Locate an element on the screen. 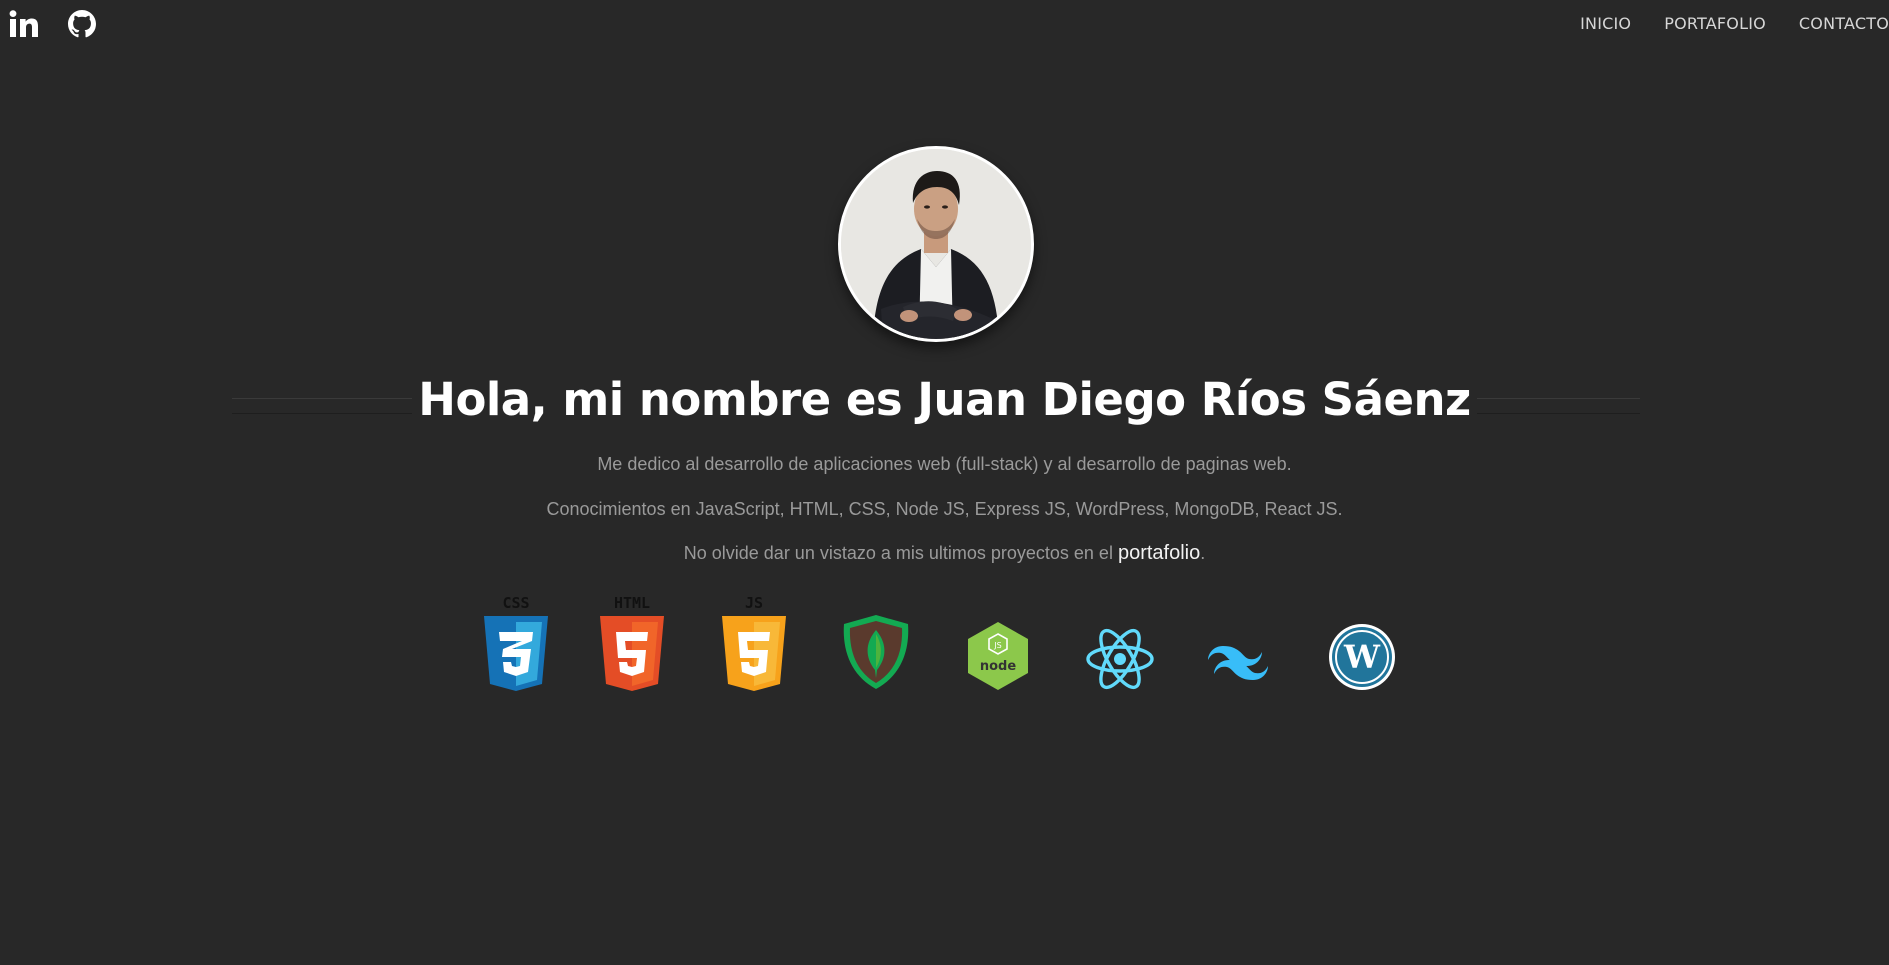  nav-item-portafolio: PORTAFOLIO is located at coordinates (1715, 23).